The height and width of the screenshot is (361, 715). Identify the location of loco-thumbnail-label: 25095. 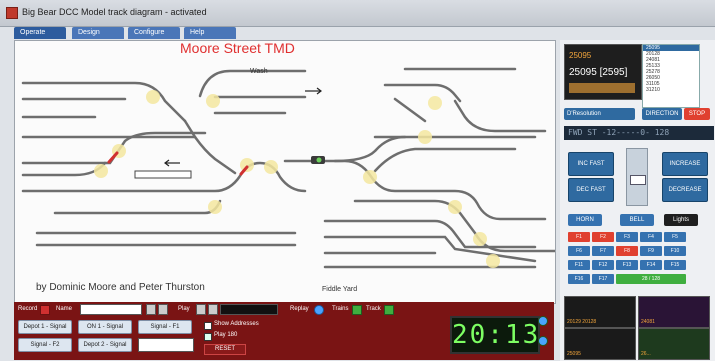
(574, 354).